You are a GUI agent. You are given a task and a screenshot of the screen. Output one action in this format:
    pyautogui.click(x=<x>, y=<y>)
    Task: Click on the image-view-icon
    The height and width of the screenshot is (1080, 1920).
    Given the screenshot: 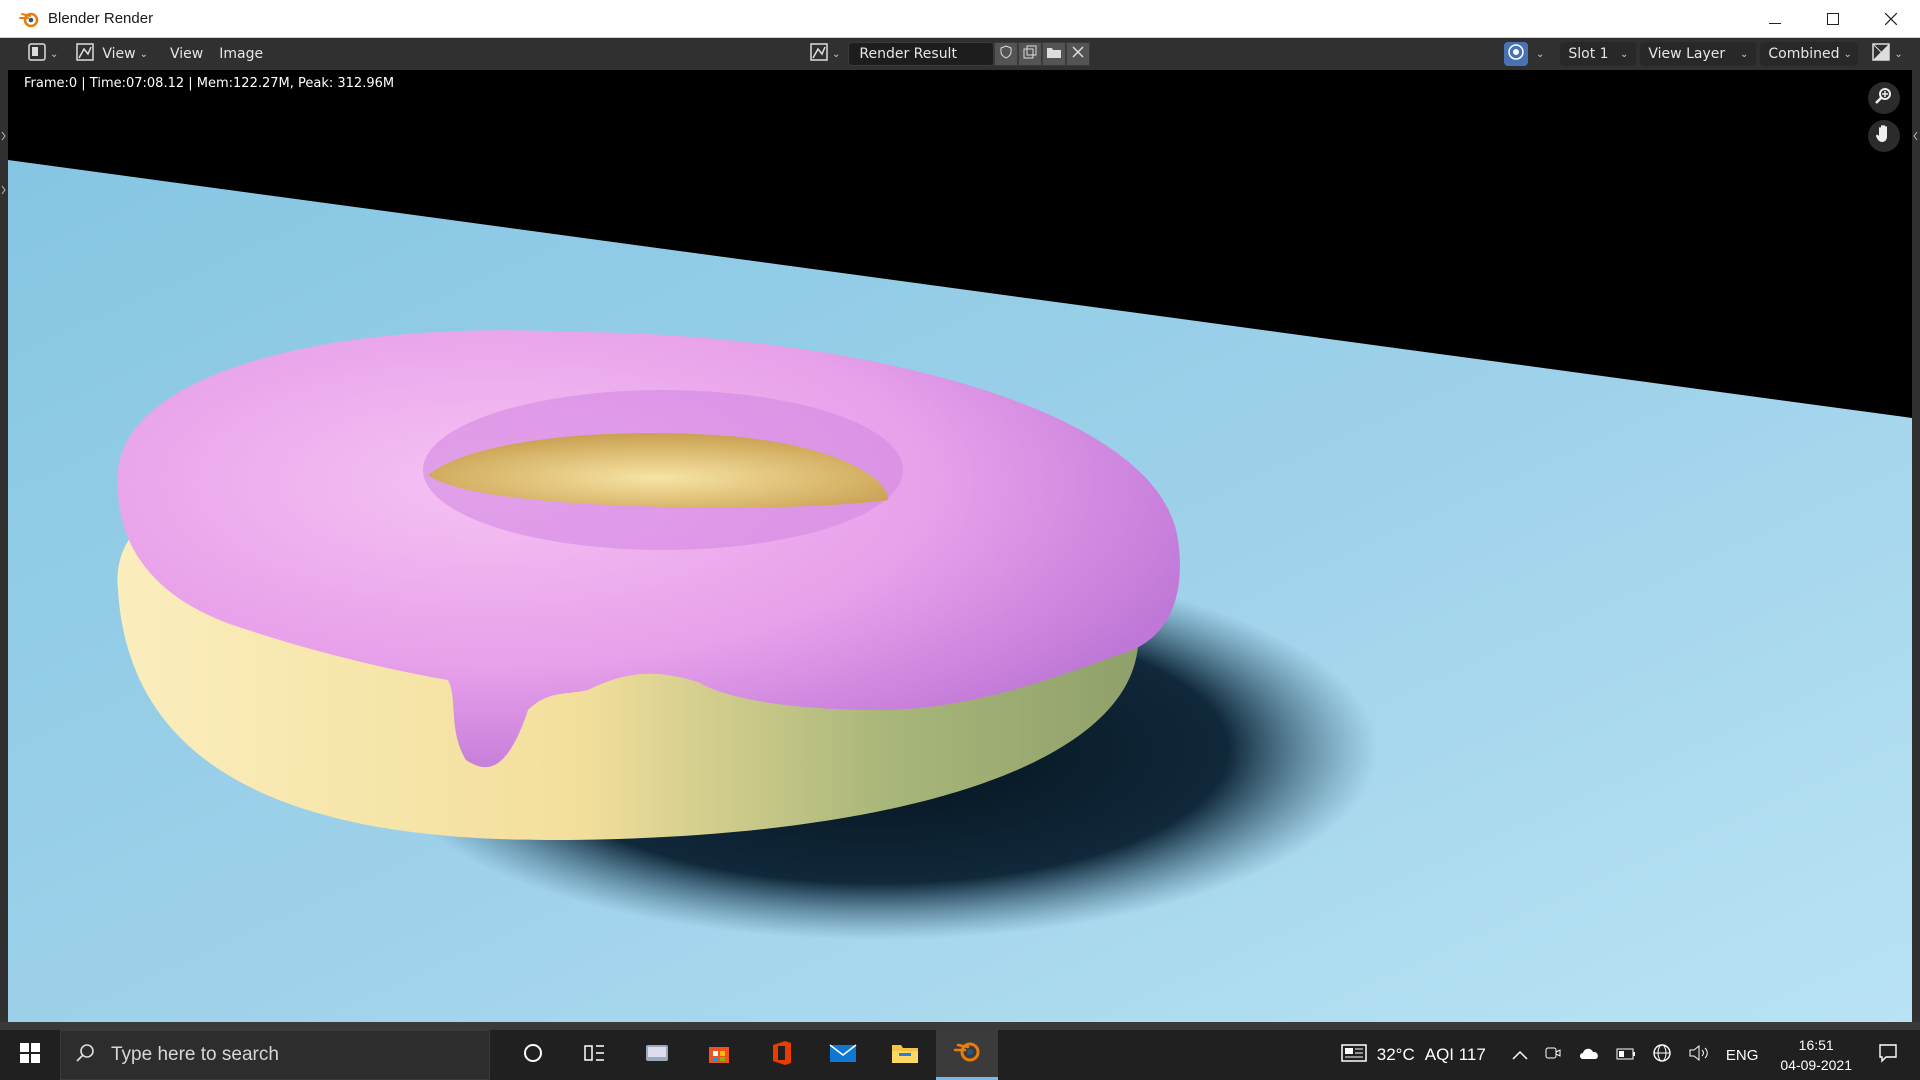 What is the action you would take?
    pyautogui.click(x=85, y=54)
    